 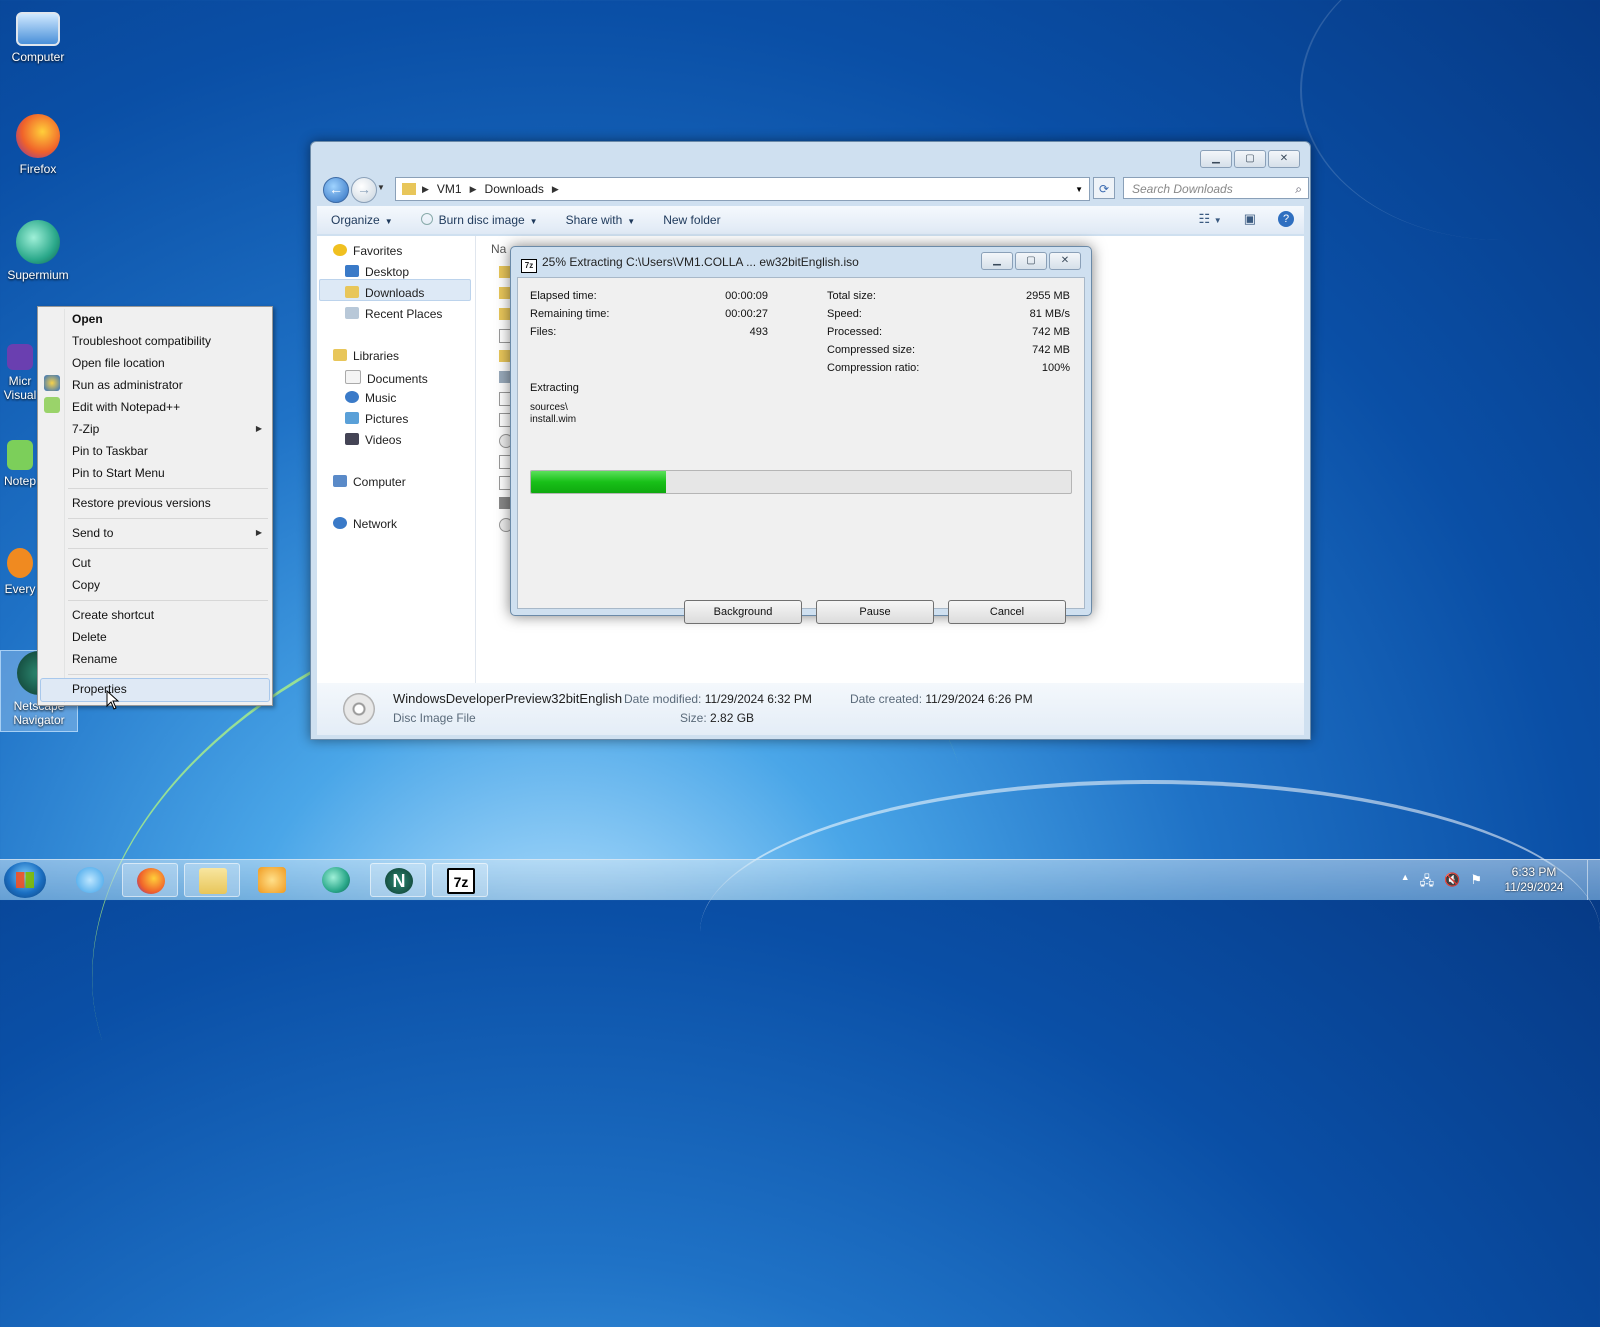 I want to click on burn-label: Burn disc image, so click(x=481, y=220).